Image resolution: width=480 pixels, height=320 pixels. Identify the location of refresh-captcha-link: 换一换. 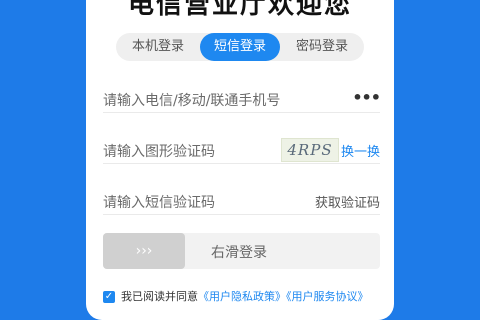
(360, 150).